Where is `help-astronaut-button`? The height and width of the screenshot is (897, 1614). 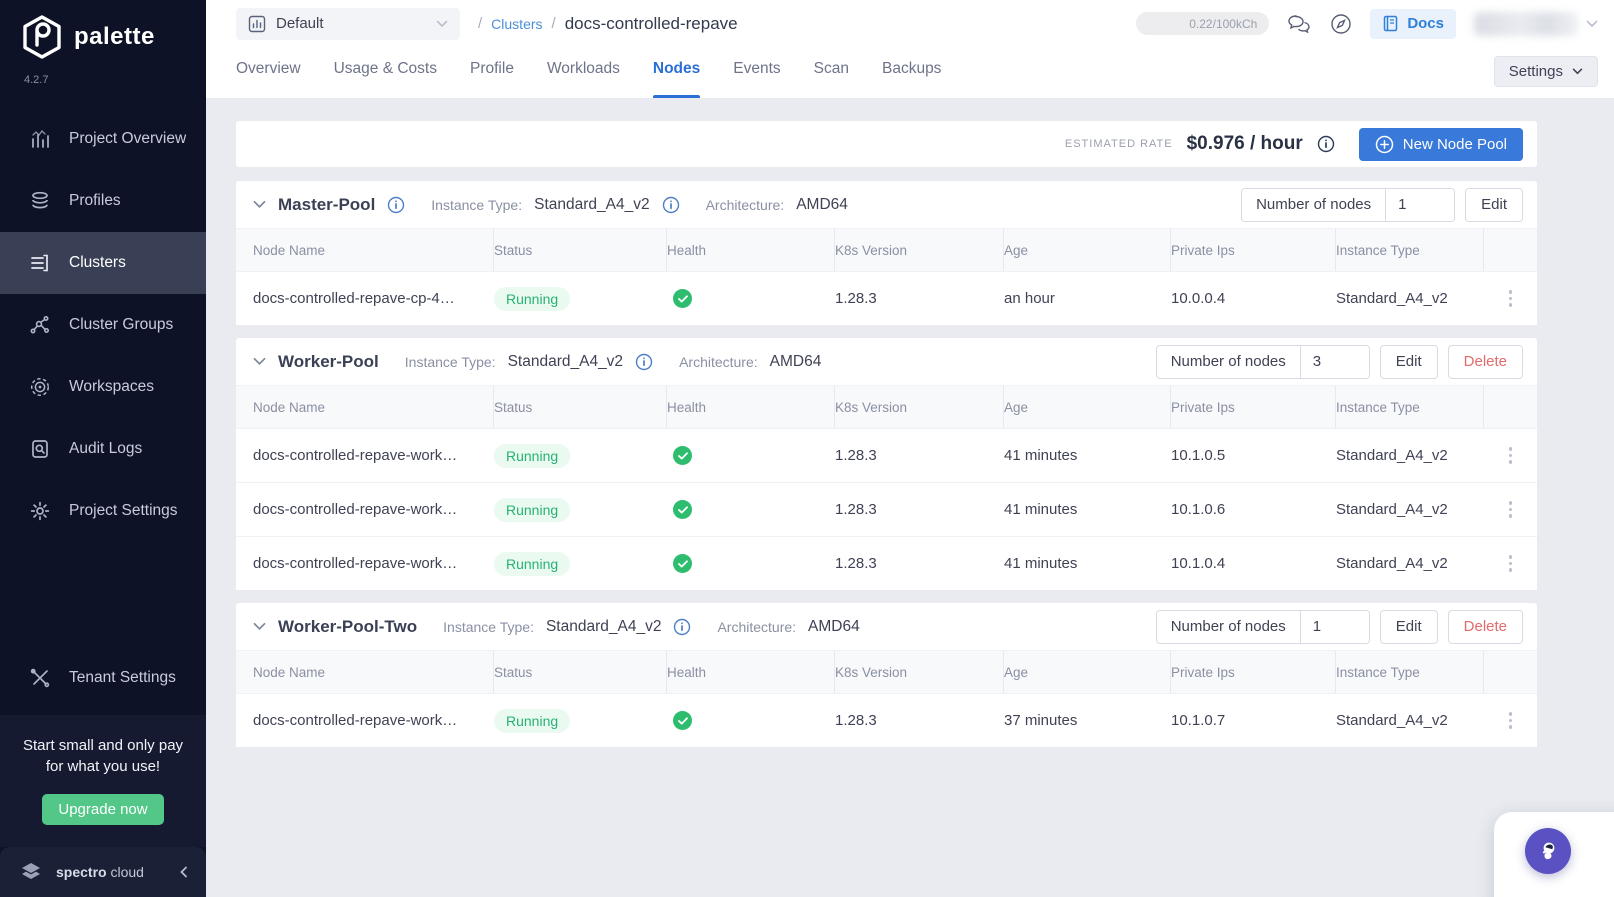 help-astronaut-button is located at coordinates (1548, 851).